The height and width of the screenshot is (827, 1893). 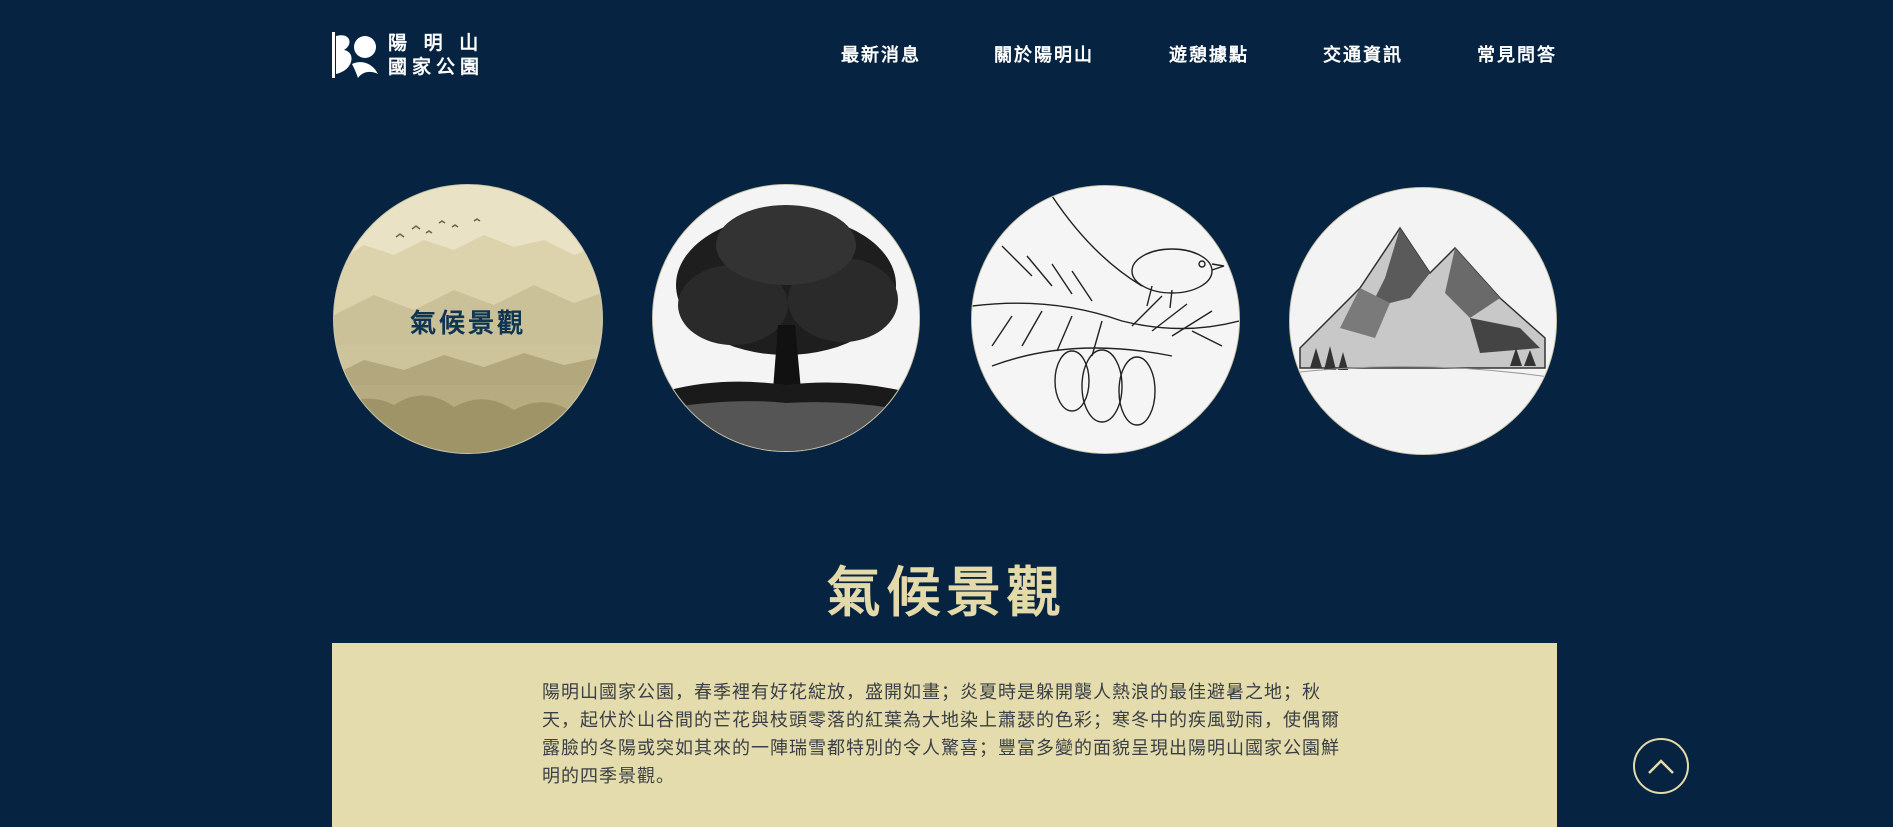 I want to click on nav-item-news: 最新消息, so click(x=881, y=54).